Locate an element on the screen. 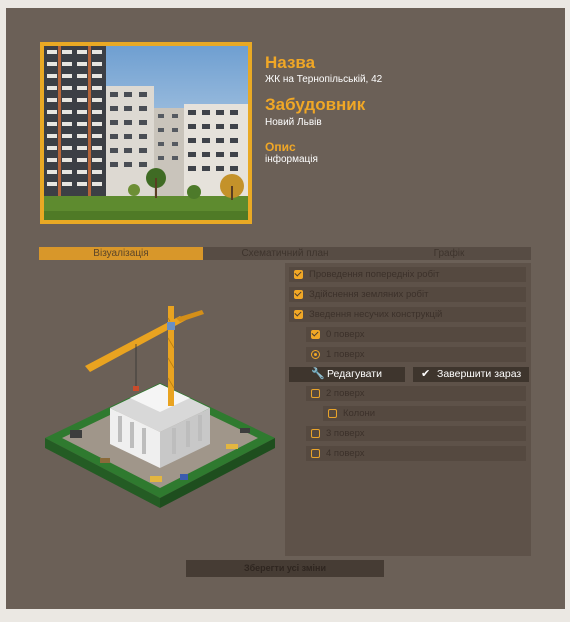 This screenshot has height=622, width=570. tab-schematic-plan: Схематичний план is located at coordinates (285, 253).